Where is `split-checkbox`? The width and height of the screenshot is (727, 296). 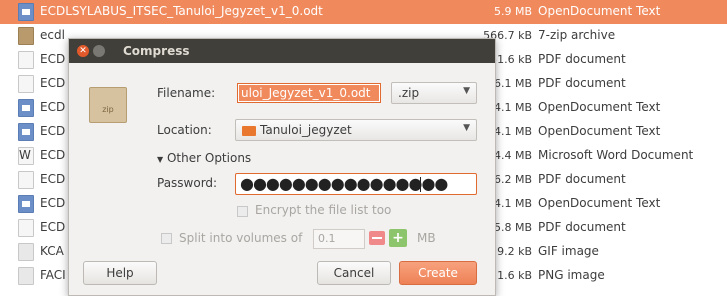
split-checkbox is located at coordinates (166, 238).